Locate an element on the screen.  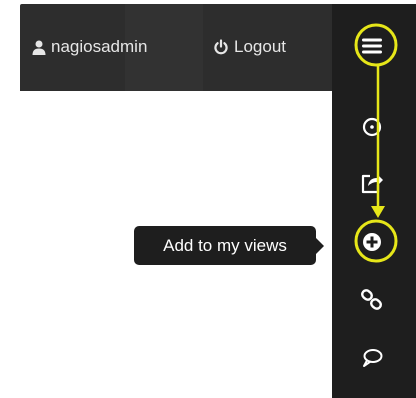
link-icon is located at coordinates (371, 299).